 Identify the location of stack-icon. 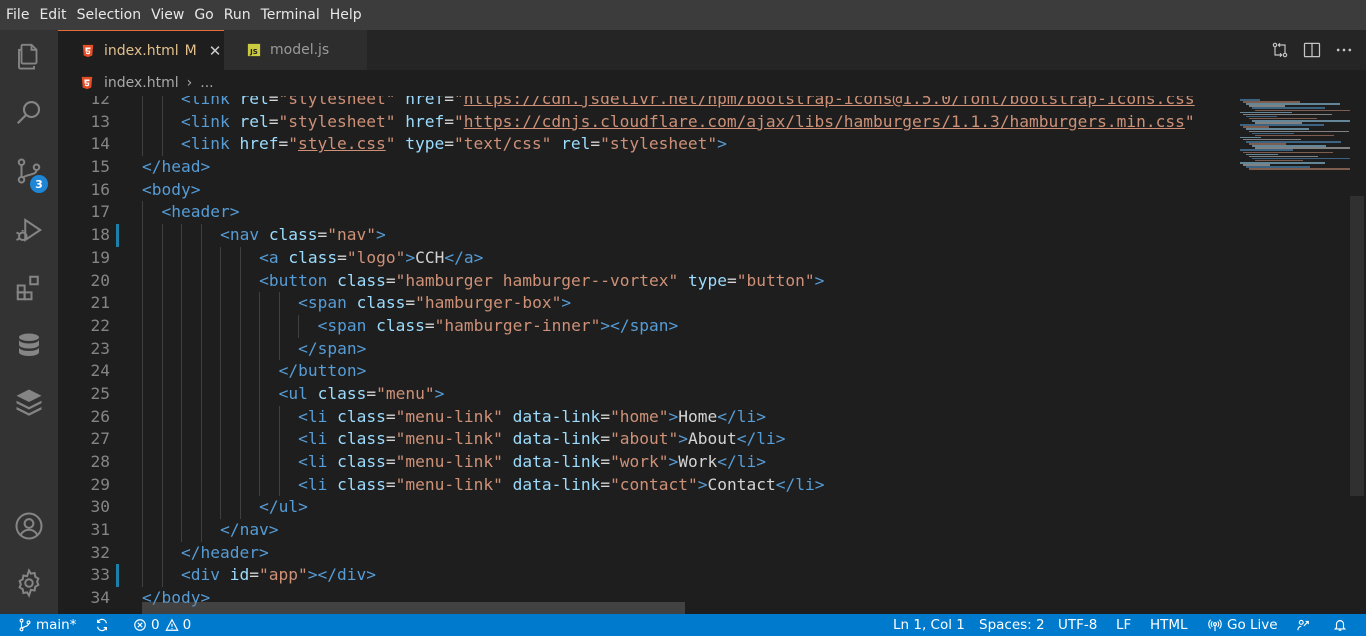
(29, 402).